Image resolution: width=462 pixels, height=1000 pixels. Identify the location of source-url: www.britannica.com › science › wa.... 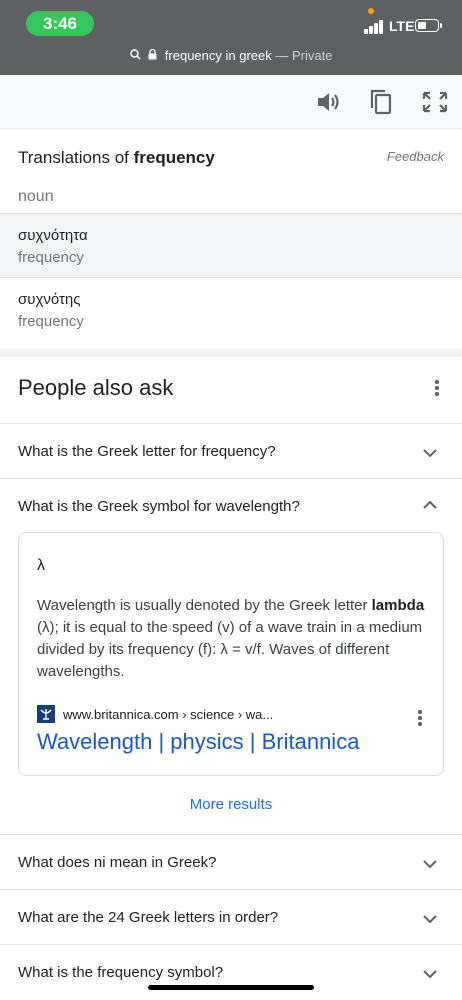
(168, 714).